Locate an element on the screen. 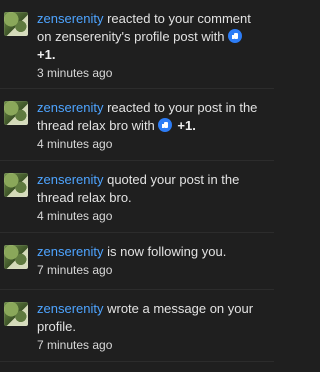 Image resolution: width=320 pixels, height=372 pixels. notification-message: is now following you. is located at coordinates (165, 251).